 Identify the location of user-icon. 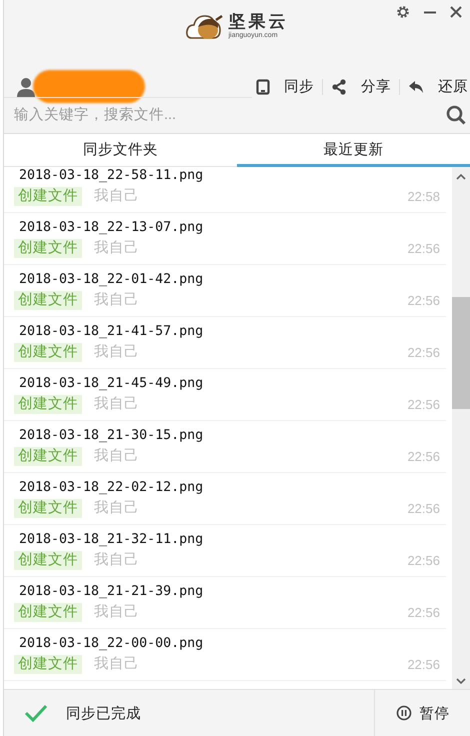
(26, 86).